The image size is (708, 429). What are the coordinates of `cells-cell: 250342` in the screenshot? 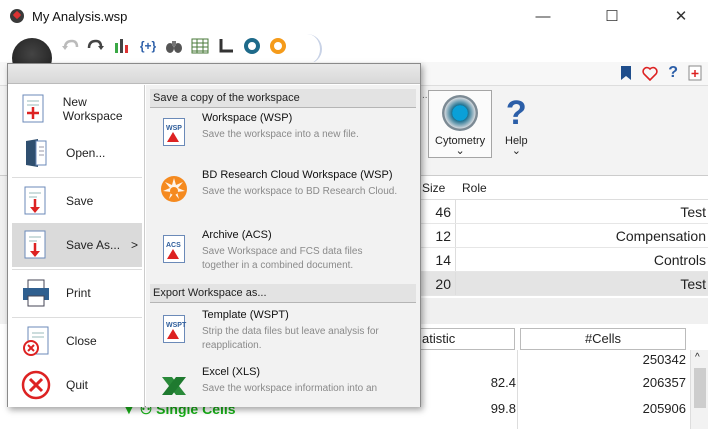 It's located at (664, 359).